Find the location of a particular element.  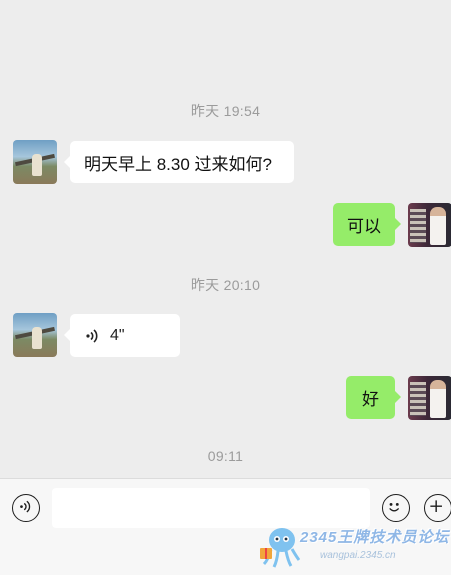

message-bubble-sent: 可以 is located at coordinates (367, 224).